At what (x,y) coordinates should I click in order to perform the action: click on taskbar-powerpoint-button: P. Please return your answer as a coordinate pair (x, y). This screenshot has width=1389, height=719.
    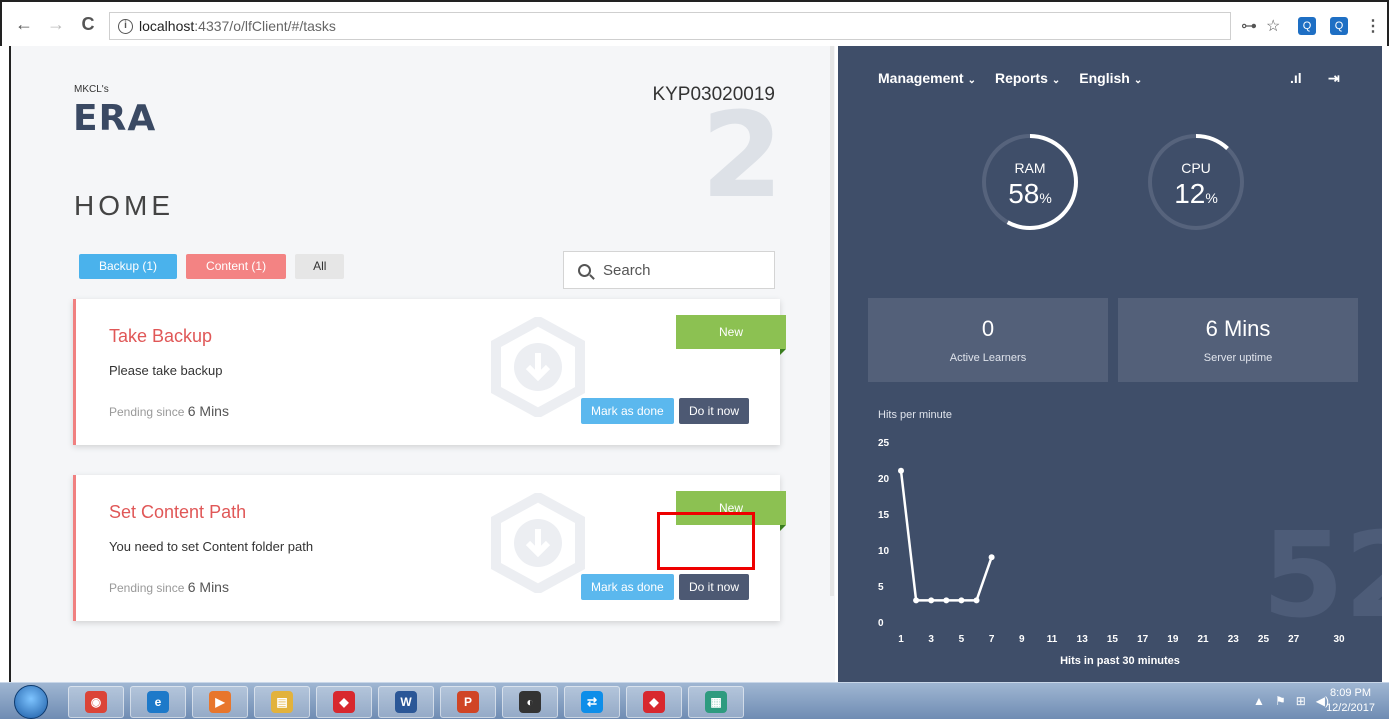
    Looking at the image, I should click on (468, 702).